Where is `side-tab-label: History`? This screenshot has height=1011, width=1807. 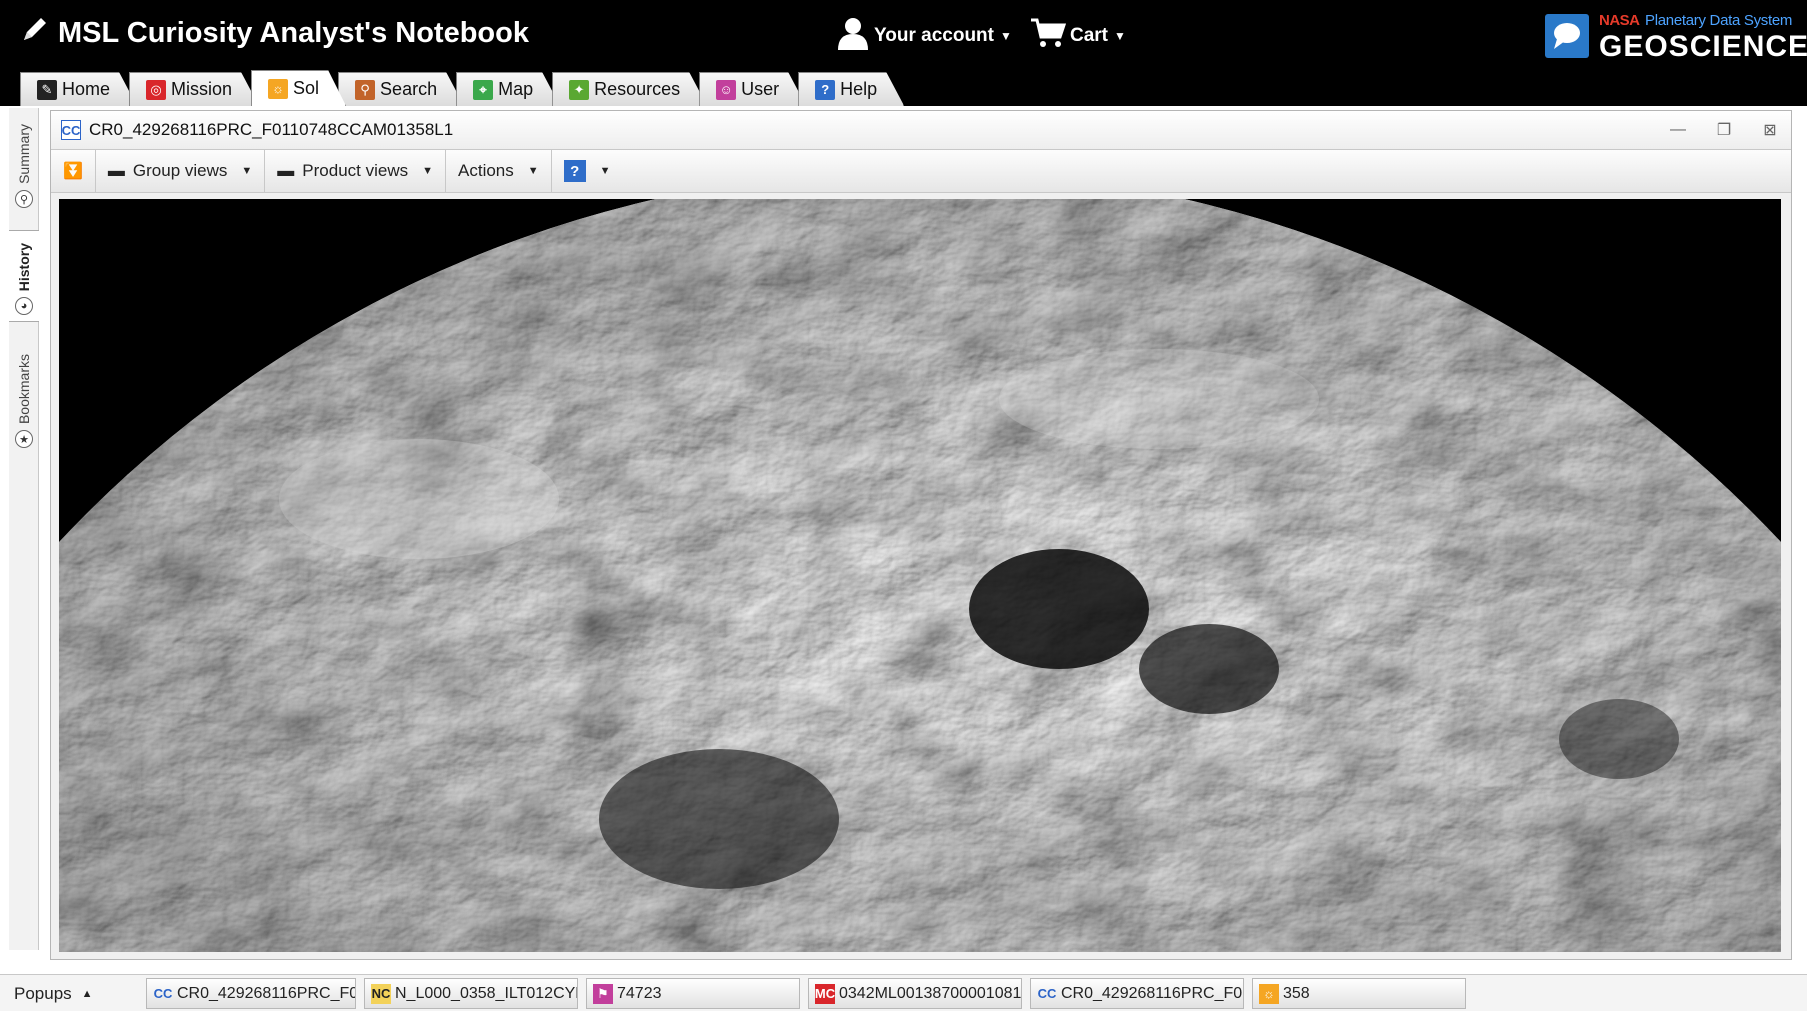 side-tab-label: History is located at coordinates (24, 266).